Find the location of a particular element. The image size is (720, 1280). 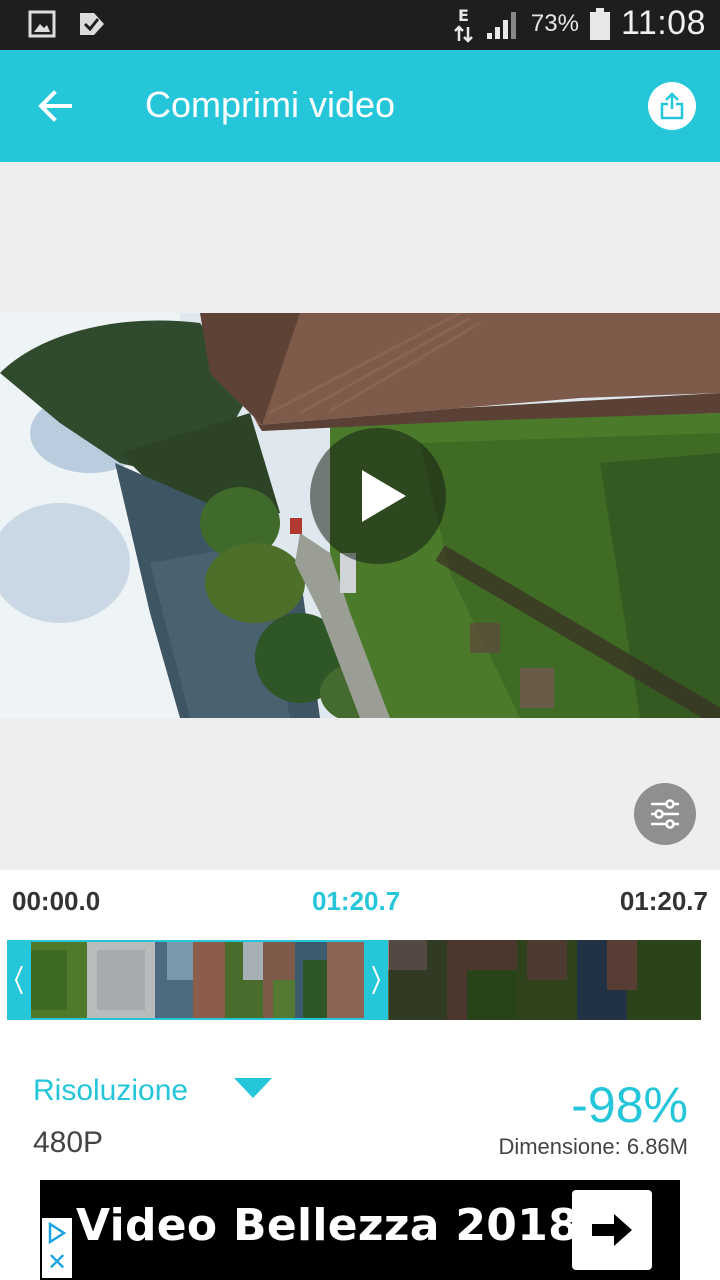

app-bar: Comprimi video is located at coordinates (360, 106).